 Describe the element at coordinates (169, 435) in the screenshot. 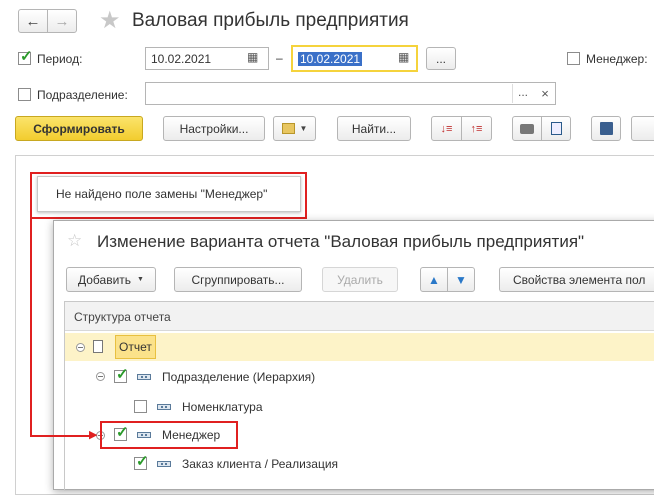

I see `manager-highlight-frame` at that location.